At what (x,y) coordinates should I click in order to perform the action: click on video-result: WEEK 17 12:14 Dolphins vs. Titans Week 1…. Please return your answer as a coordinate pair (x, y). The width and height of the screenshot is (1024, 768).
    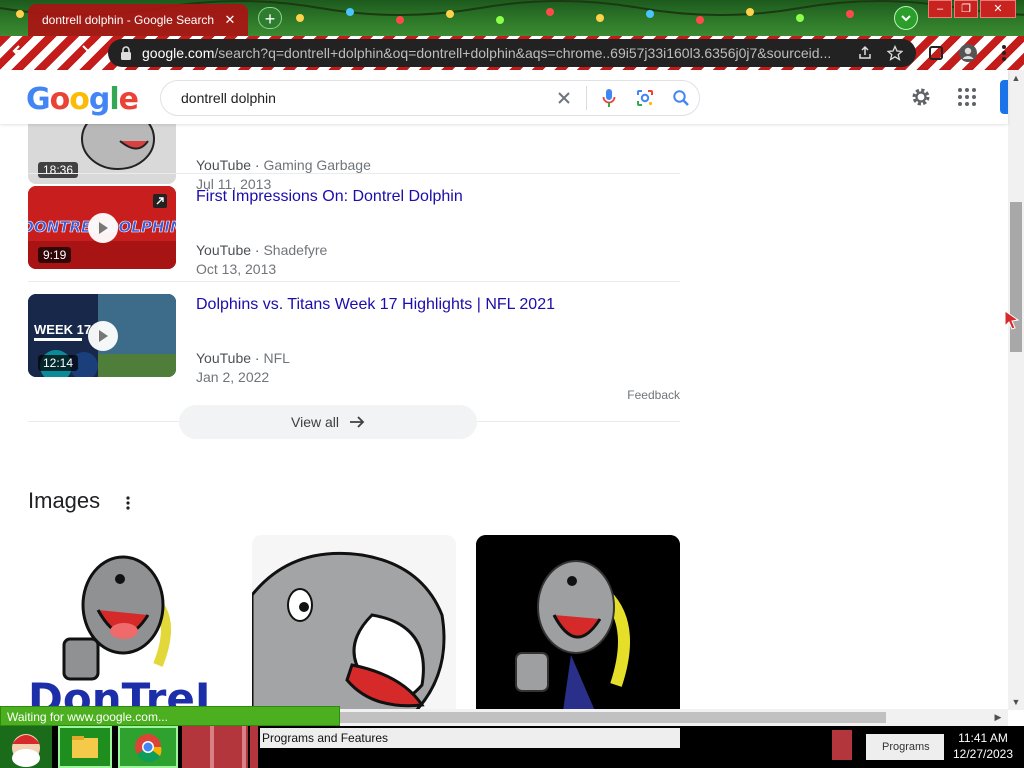
    Looking at the image, I should click on (354, 348).